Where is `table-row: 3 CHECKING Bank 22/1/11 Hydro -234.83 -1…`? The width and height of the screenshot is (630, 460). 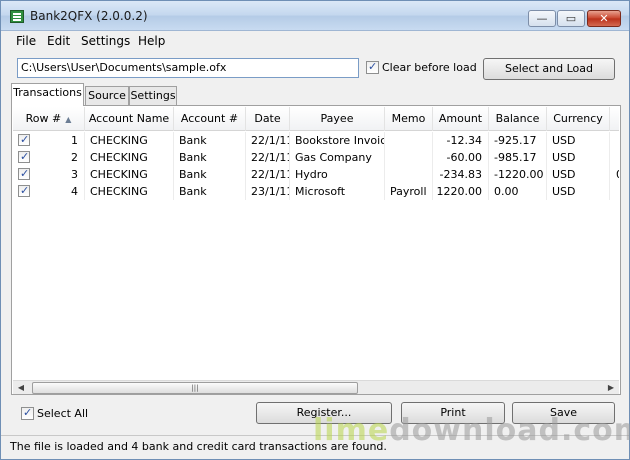 table-row: 3 CHECKING Bank 22/1/11 Hydro -234.83 -1… is located at coordinates (316, 174).